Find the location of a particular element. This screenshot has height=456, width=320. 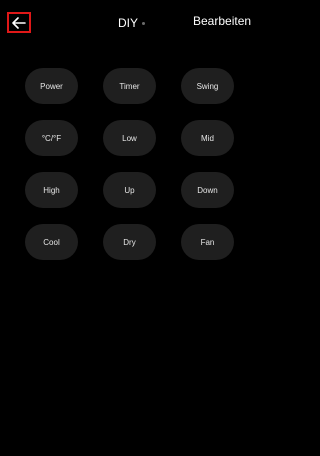

page-title: DIY is located at coordinates (127, 23).